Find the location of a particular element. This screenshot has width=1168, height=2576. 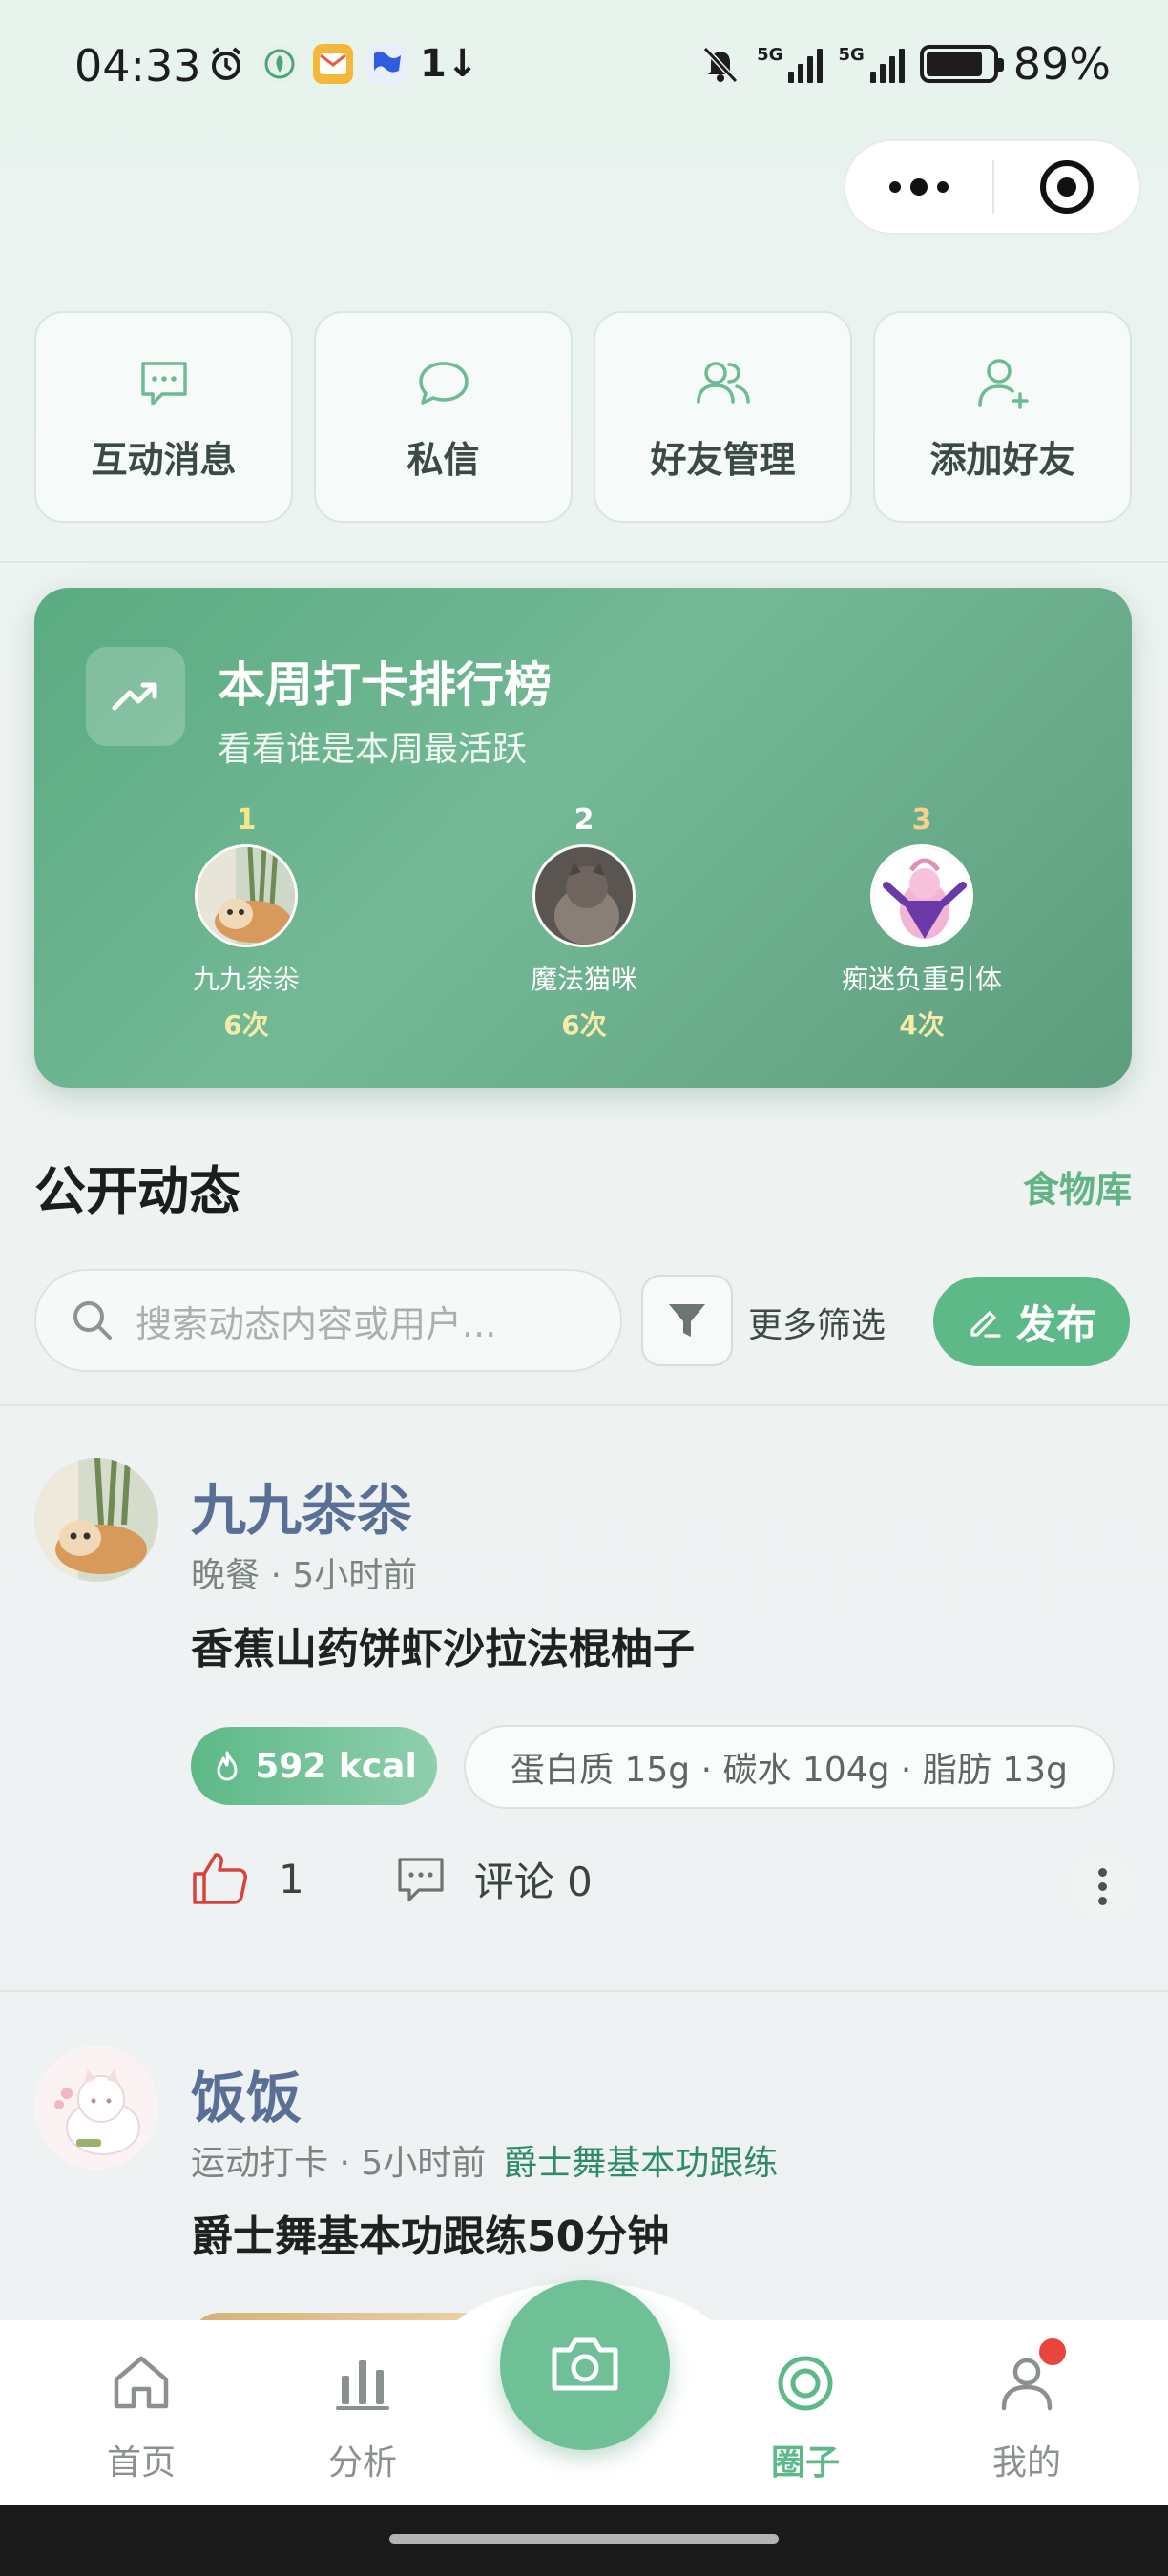

home-indicator is located at coordinates (584, 2539).